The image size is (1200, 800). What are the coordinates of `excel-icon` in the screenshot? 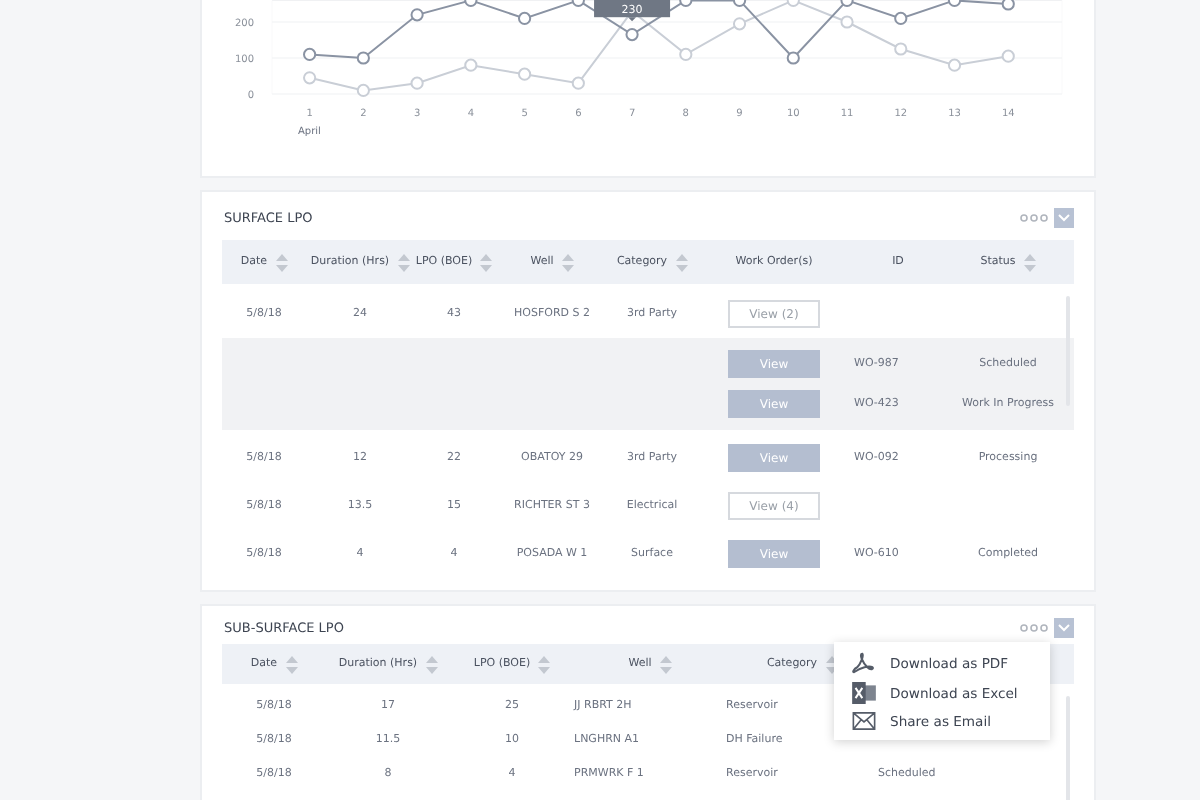 It's located at (864, 693).